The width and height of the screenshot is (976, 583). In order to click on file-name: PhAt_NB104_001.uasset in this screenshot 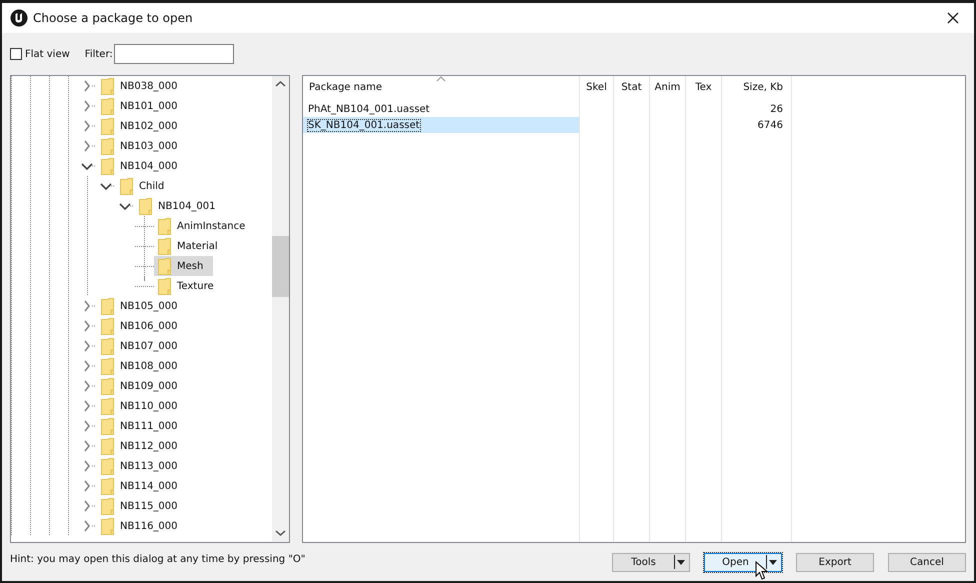, I will do `click(441, 109)`.